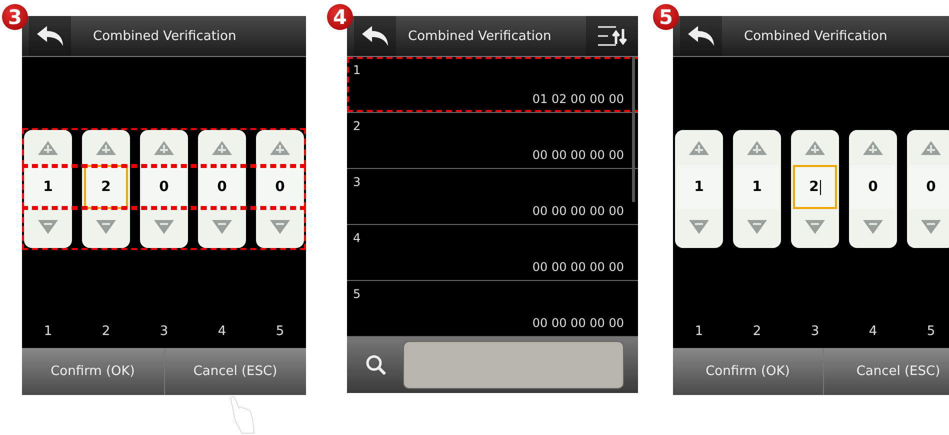 The width and height of the screenshot is (949, 435). I want to click on search-field, so click(513, 365).